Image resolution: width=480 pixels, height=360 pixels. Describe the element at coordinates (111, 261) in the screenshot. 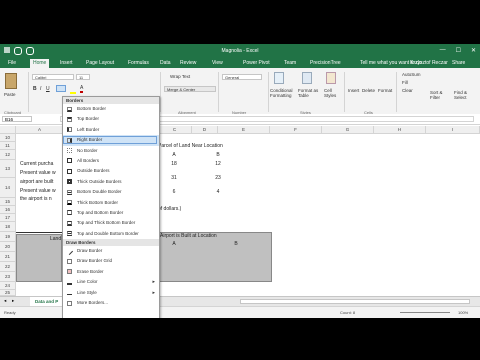

I see `menu-item-draw-border-grid: Draw Border Grid` at that location.